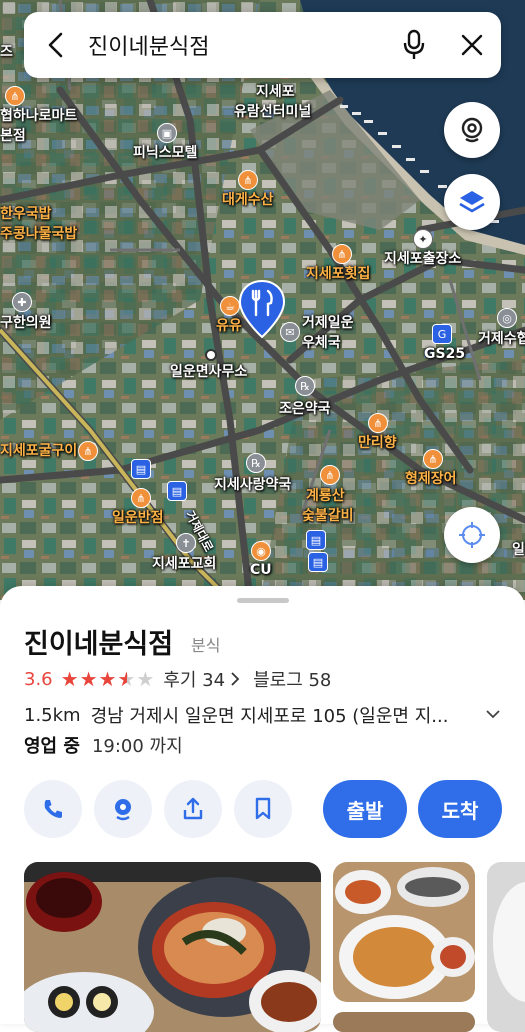 The height and width of the screenshot is (1032, 525). I want to click on arrive-button: 도착, so click(460, 809).